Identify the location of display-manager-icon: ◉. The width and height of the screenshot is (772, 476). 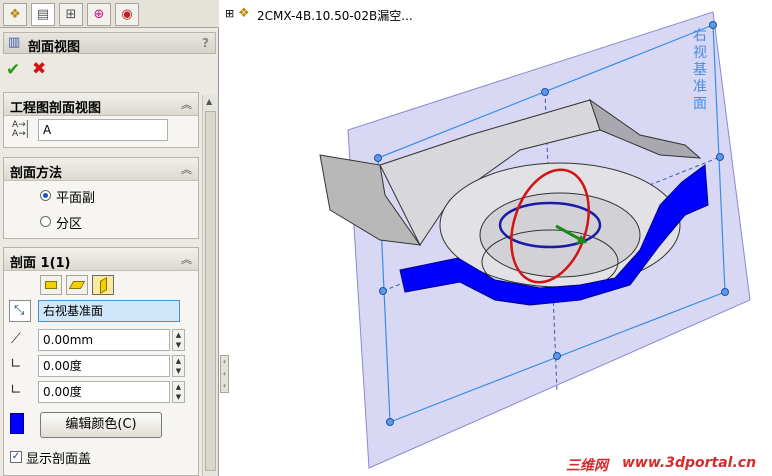
(127, 14).